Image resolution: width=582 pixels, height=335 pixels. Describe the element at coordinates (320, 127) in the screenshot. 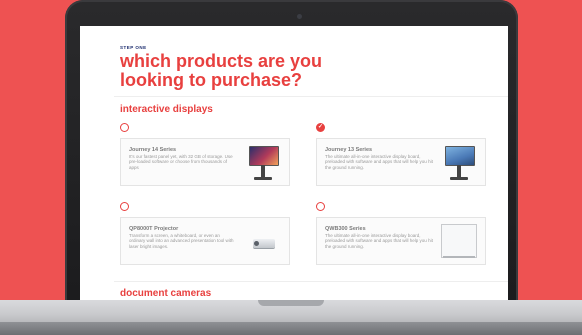

I see `radio-journey-13: ✓` at that location.